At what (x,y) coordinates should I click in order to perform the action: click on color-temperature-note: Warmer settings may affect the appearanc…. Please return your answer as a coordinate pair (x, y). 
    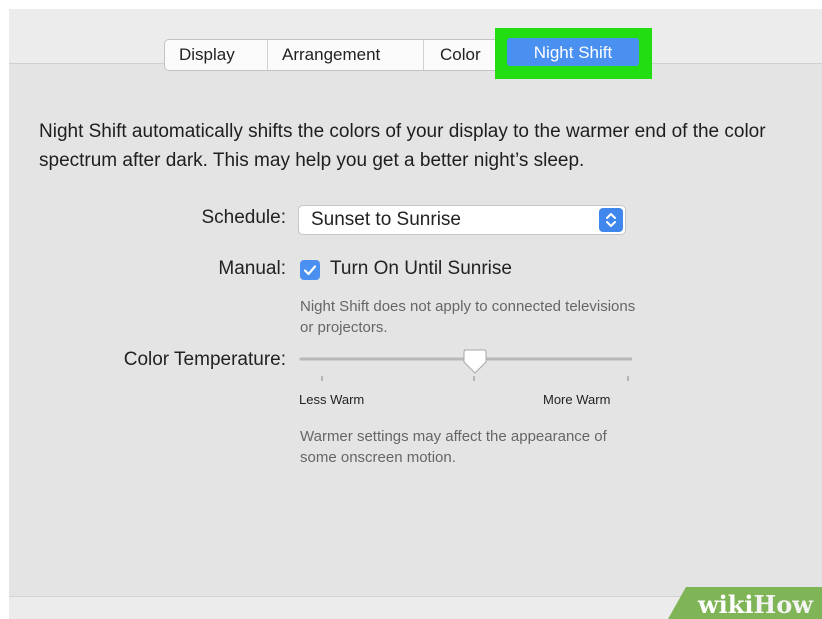
    Looking at the image, I should click on (453, 447).